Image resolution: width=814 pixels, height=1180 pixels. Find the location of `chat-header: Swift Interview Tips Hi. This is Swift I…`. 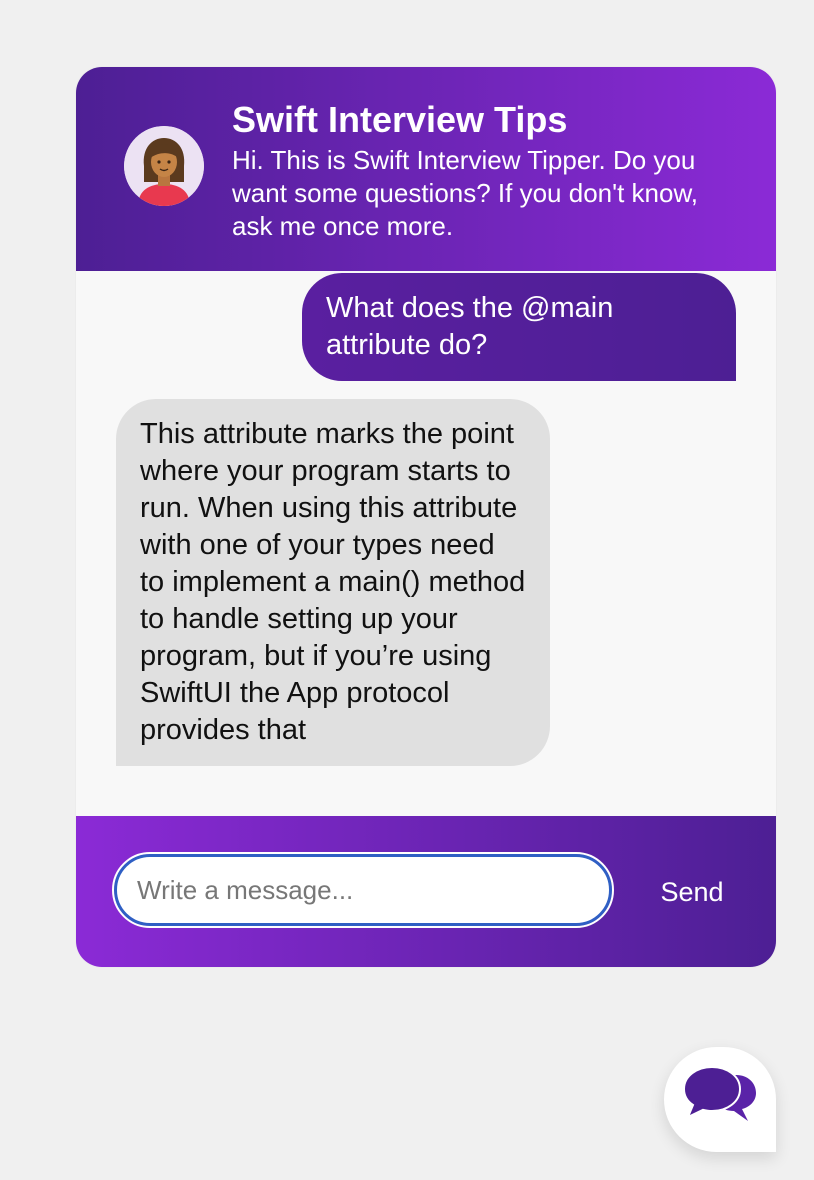

chat-header: Swift Interview Tips Hi. This is Swift I… is located at coordinates (426, 169).